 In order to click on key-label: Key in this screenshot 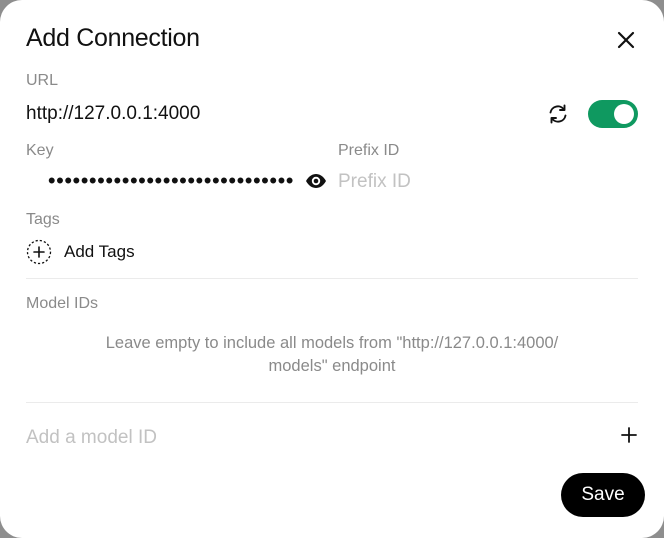, I will do `click(40, 150)`.